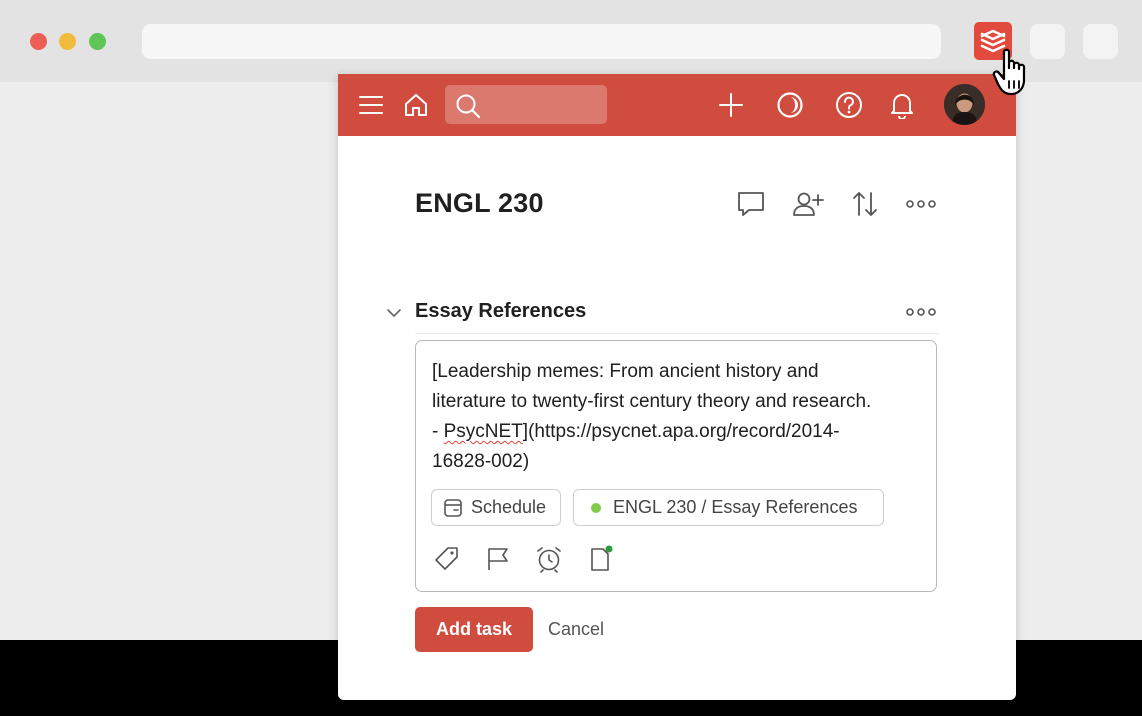 Image resolution: width=1142 pixels, height=716 pixels. I want to click on notifications-icon, so click(902, 105).